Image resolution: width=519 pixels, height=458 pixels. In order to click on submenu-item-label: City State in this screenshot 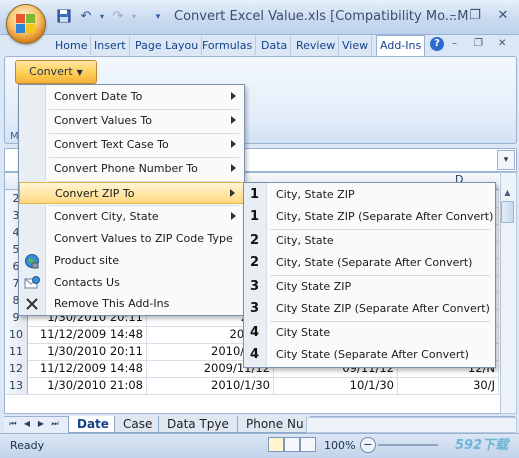, I will do `click(303, 332)`.